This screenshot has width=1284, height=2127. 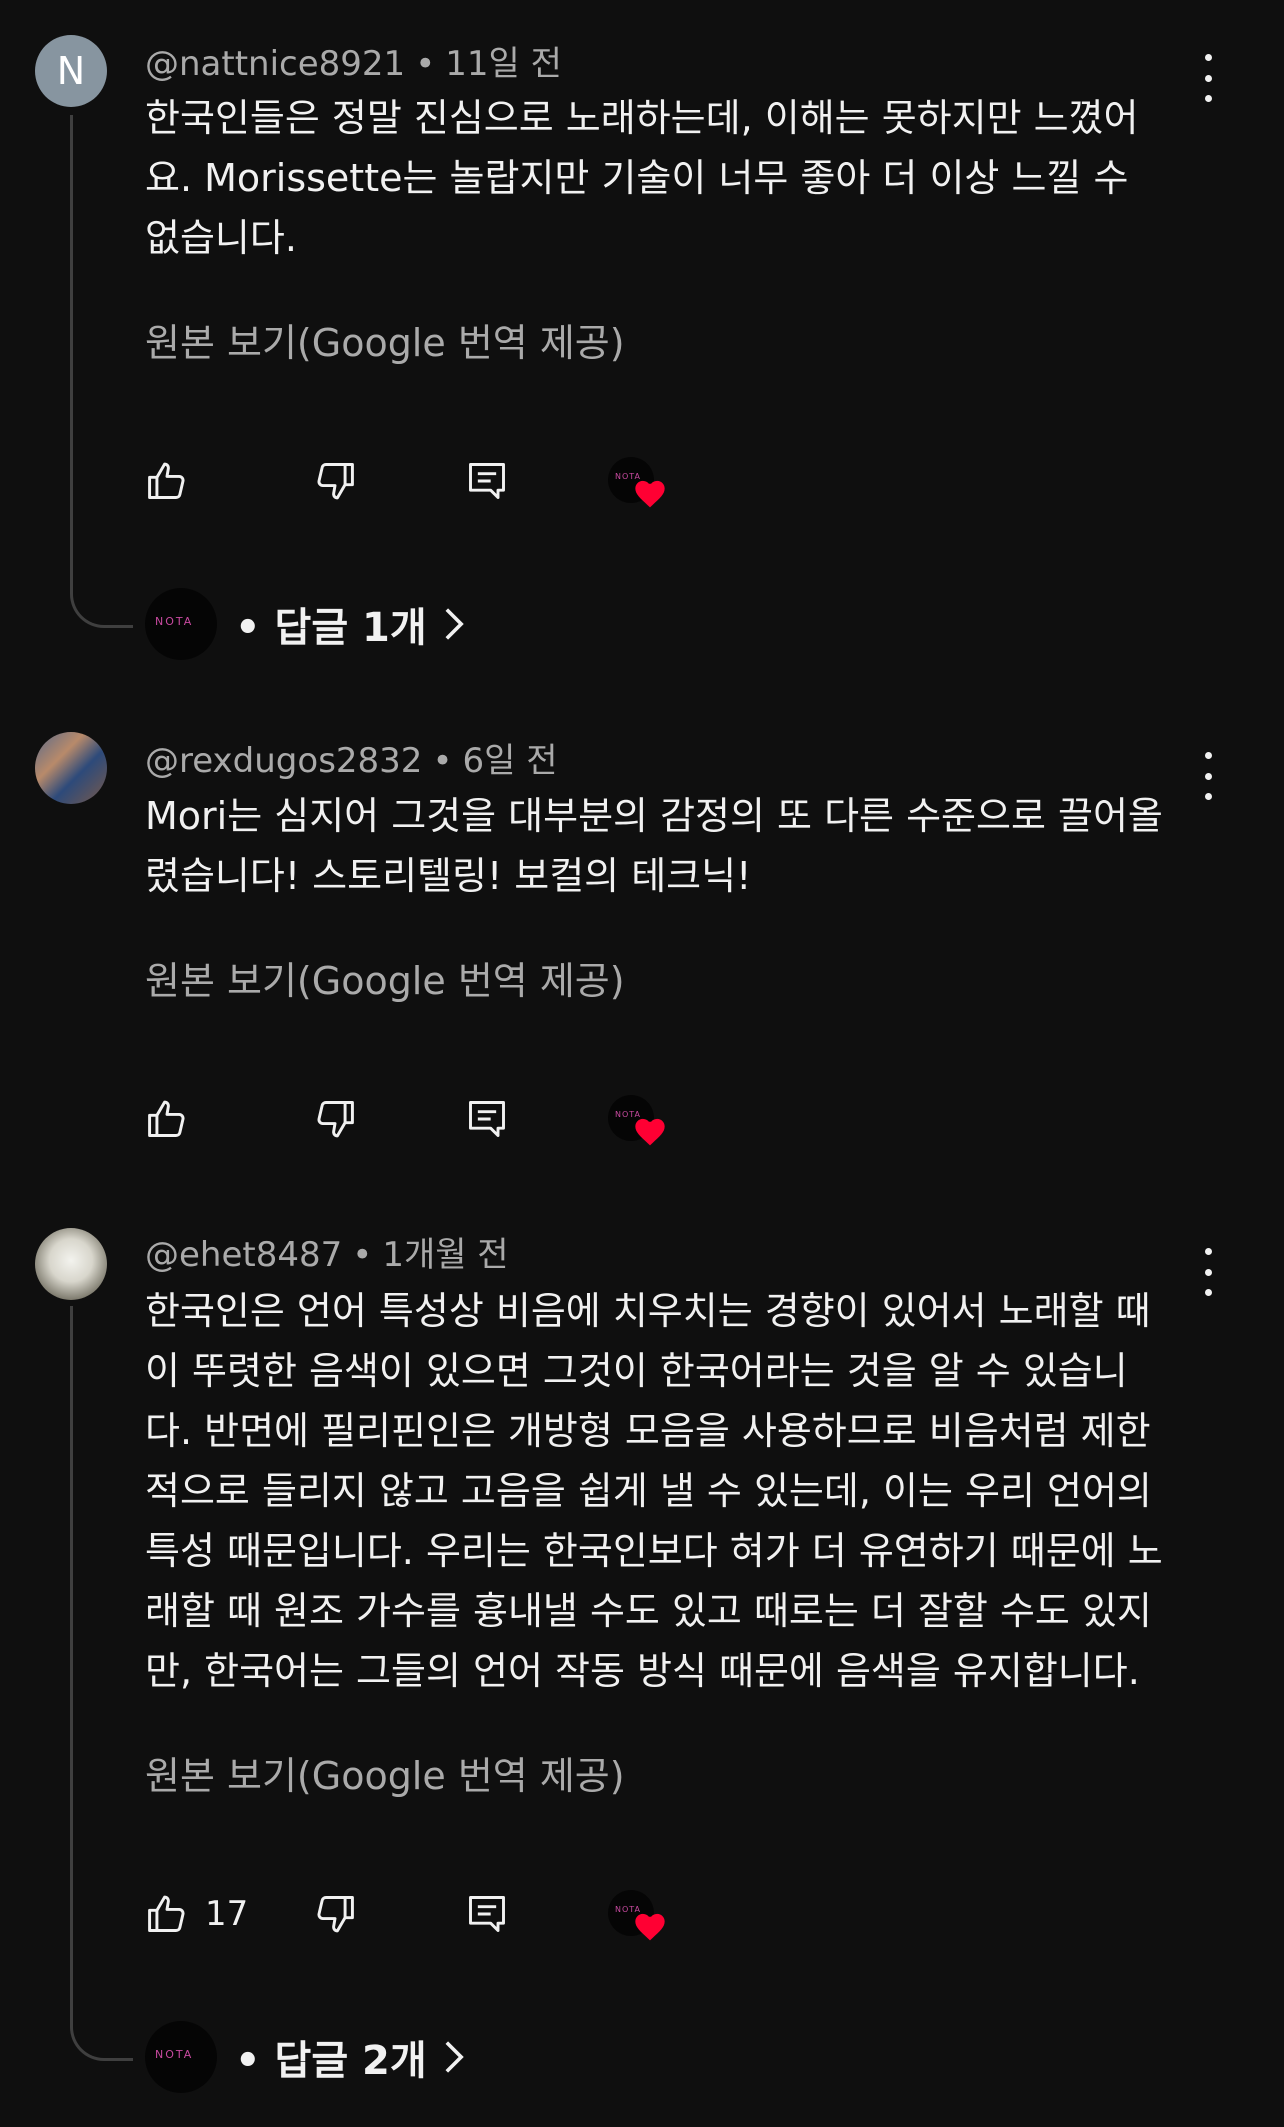 I want to click on timestamp: 1개월 전, so click(x=445, y=1255).